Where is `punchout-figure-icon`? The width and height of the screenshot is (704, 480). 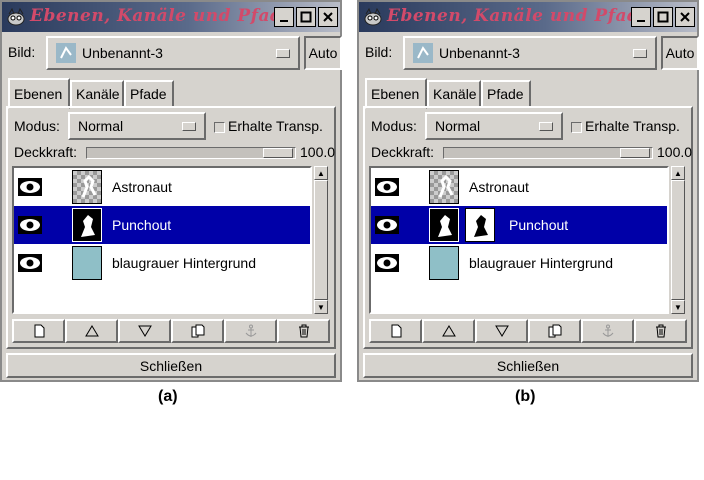
punchout-figure-icon is located at coordinates (445, 226).